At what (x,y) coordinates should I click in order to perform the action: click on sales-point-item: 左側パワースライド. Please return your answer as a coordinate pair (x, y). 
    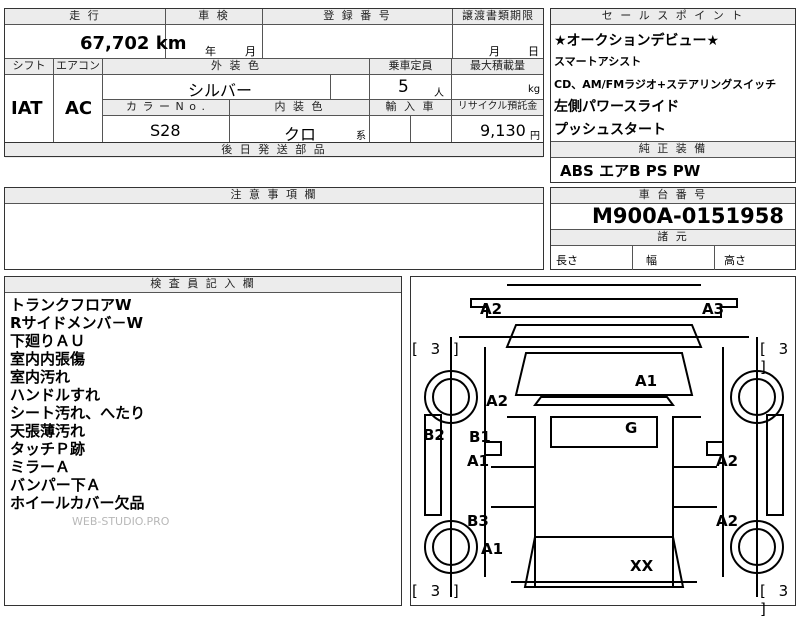
    Looking at the image, I should click on (617, 107).